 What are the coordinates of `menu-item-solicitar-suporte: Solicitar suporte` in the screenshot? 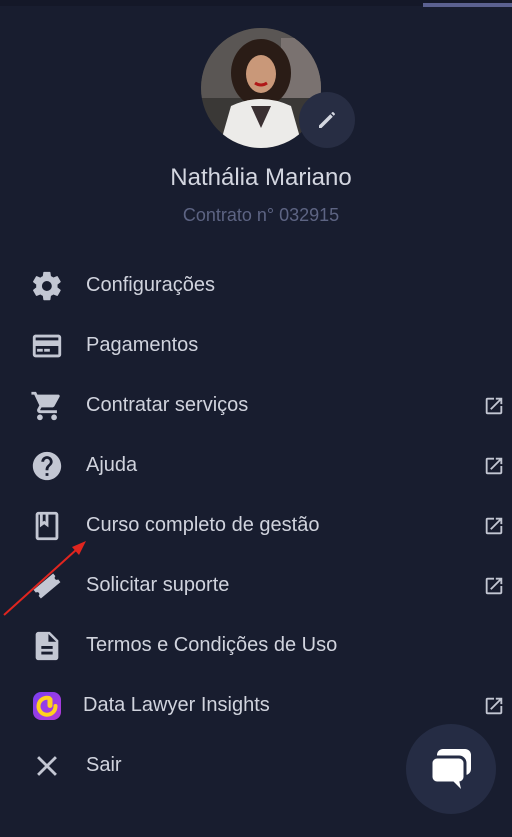 It's located at (256, 585).